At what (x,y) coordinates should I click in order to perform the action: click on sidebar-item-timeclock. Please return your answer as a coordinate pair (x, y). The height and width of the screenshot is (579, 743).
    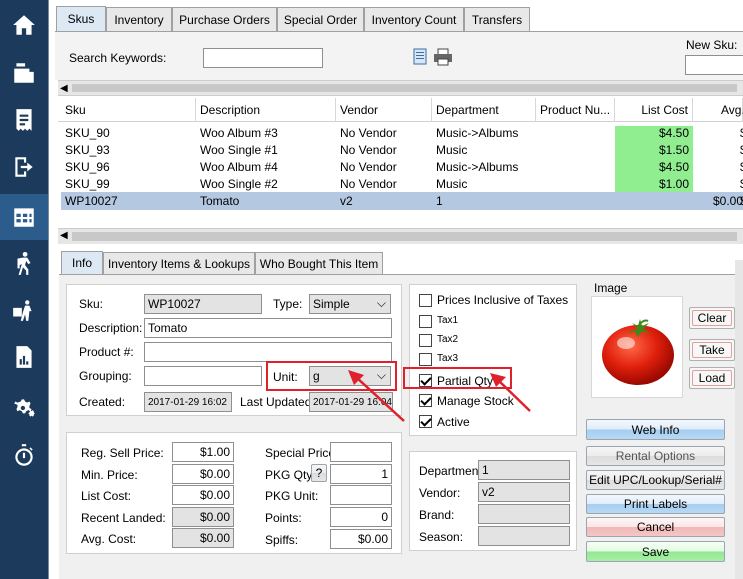
    Looking at the image, I should click on (24, 456).